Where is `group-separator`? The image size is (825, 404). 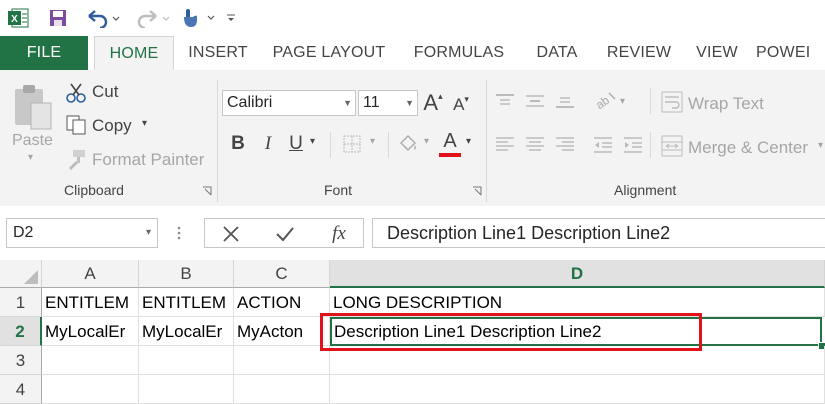
group-separator is located at coordinates (217, 141).